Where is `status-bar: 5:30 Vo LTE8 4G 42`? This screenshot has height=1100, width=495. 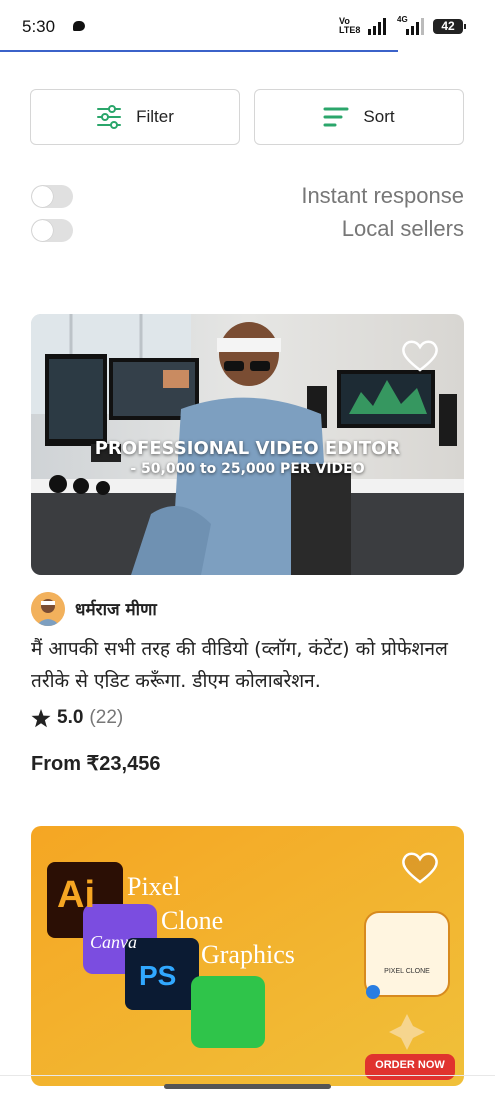
status-bar: 5:30 Vo LTE8 4G 42 is located at coordinates (247, 26).